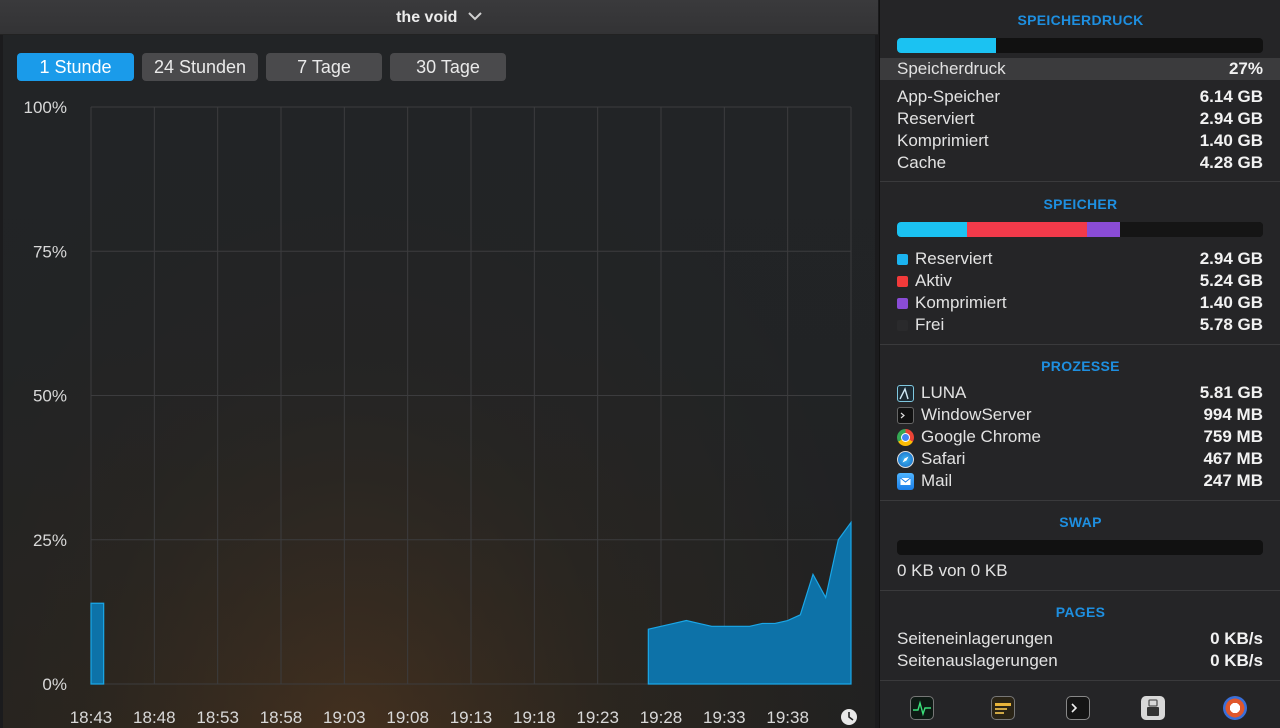 This screenshot has height=728, width=1280. I want to click on x-tick-label: 19:18, so click(534, 717).